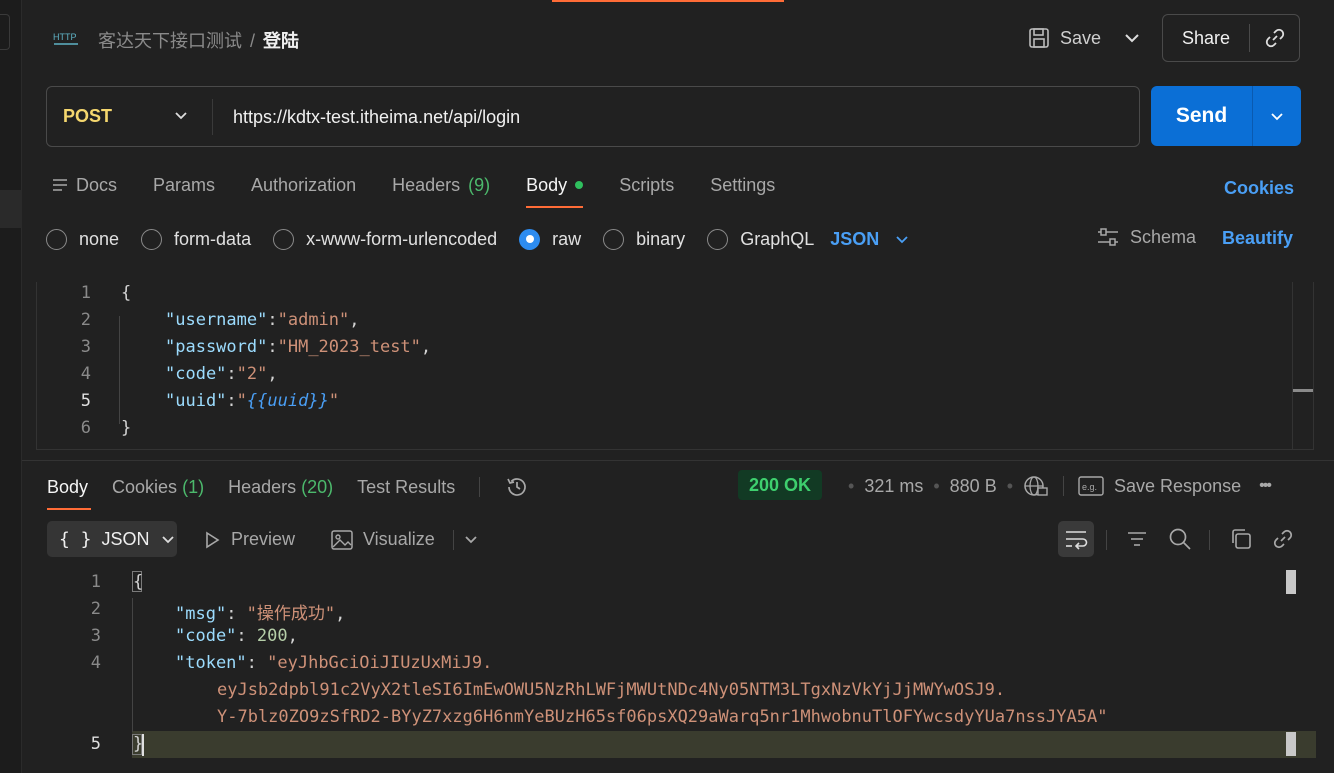 The height and width of the screenshot is (773, 1334). Describe the element at coordinates (132, 665) in the screenshot. I see `indent-guide` at that location.